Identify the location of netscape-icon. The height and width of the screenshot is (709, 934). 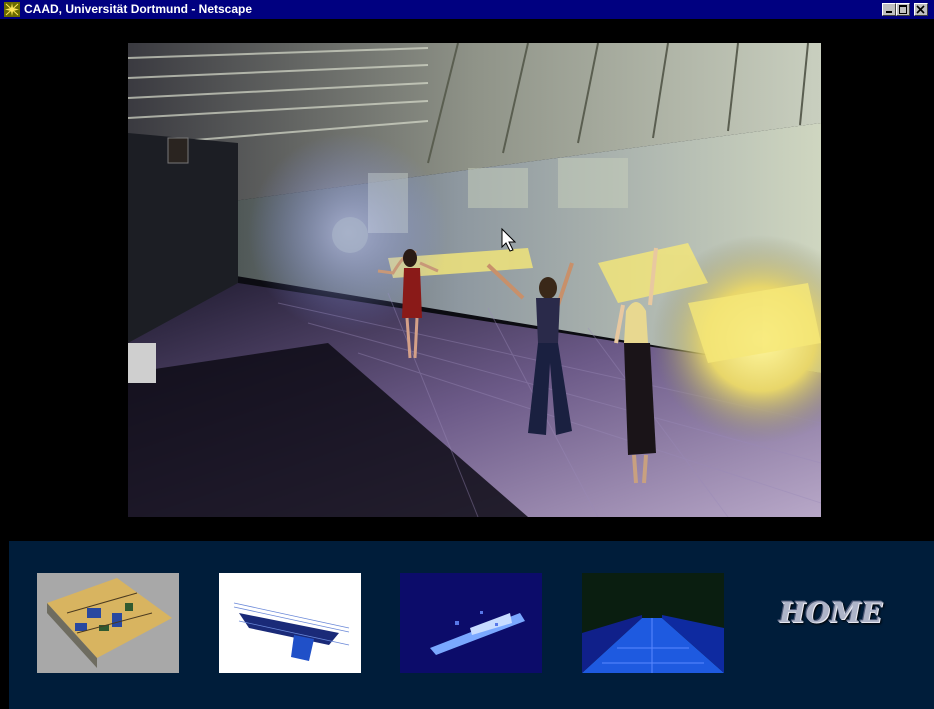
(12, 9).